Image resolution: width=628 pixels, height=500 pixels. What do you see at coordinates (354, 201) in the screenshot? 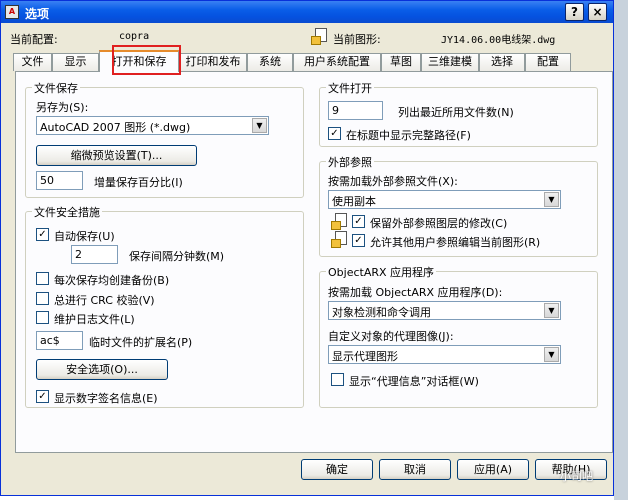
I see `xref-demand-value: 使用副本` at bounding box center [354, 201].